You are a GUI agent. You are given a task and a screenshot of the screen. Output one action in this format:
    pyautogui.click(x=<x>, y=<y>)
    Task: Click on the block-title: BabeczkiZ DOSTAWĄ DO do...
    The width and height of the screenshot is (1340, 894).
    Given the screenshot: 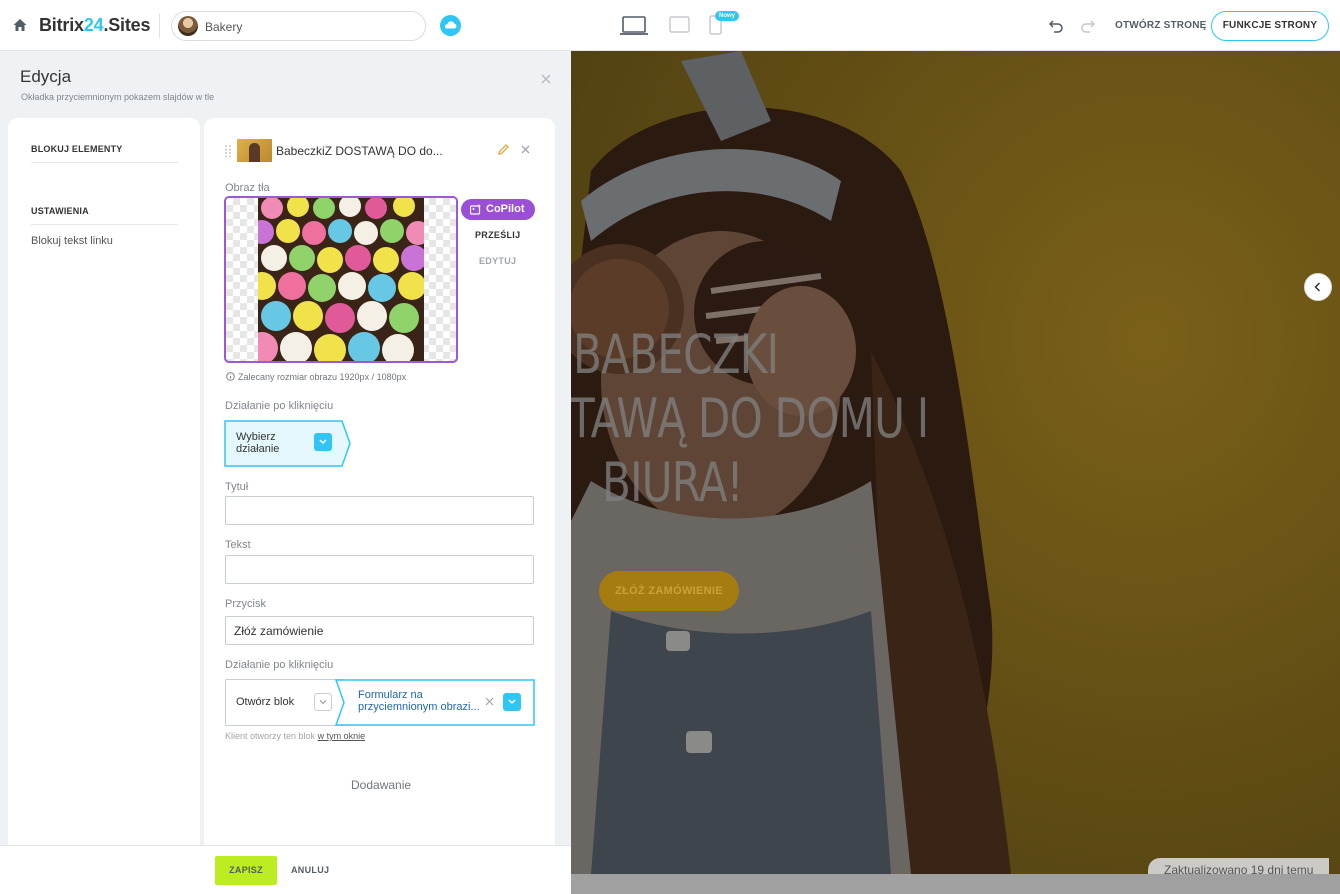 What is the action you would take?
    pyautogui.click(x=359, y=151)
    